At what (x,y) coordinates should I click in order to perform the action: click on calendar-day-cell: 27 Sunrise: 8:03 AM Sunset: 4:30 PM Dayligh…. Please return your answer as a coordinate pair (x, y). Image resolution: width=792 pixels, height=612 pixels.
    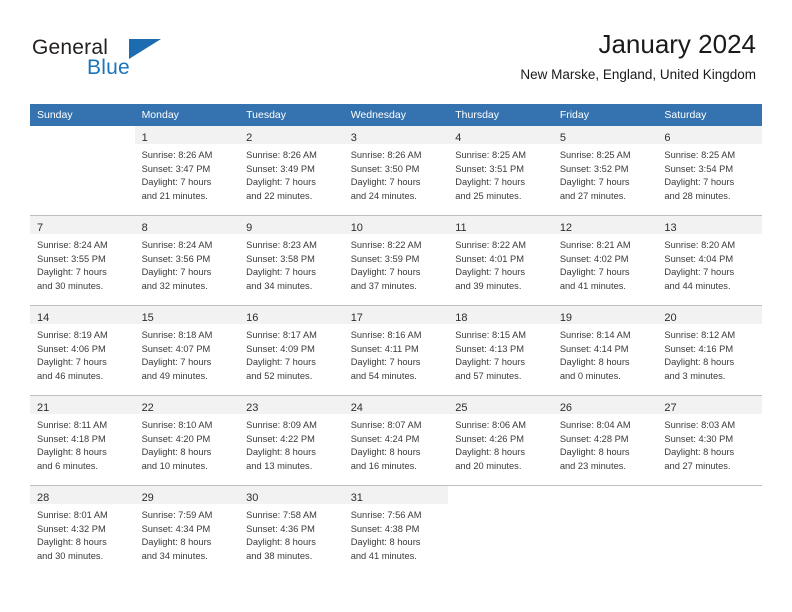
    Looking at the image, I should click on (709, 440).